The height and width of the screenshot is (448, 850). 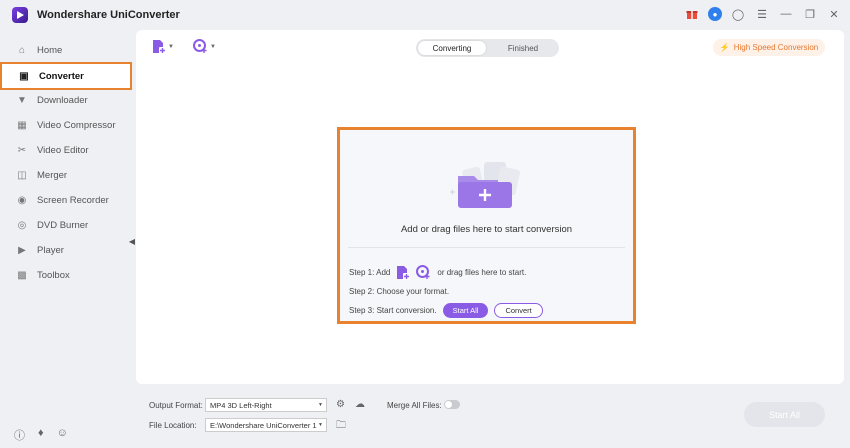 What do you see at coordinates (62, 435) in the screenshot?
I see `feedback-icon: ☺` at bounding box center [62, 435].